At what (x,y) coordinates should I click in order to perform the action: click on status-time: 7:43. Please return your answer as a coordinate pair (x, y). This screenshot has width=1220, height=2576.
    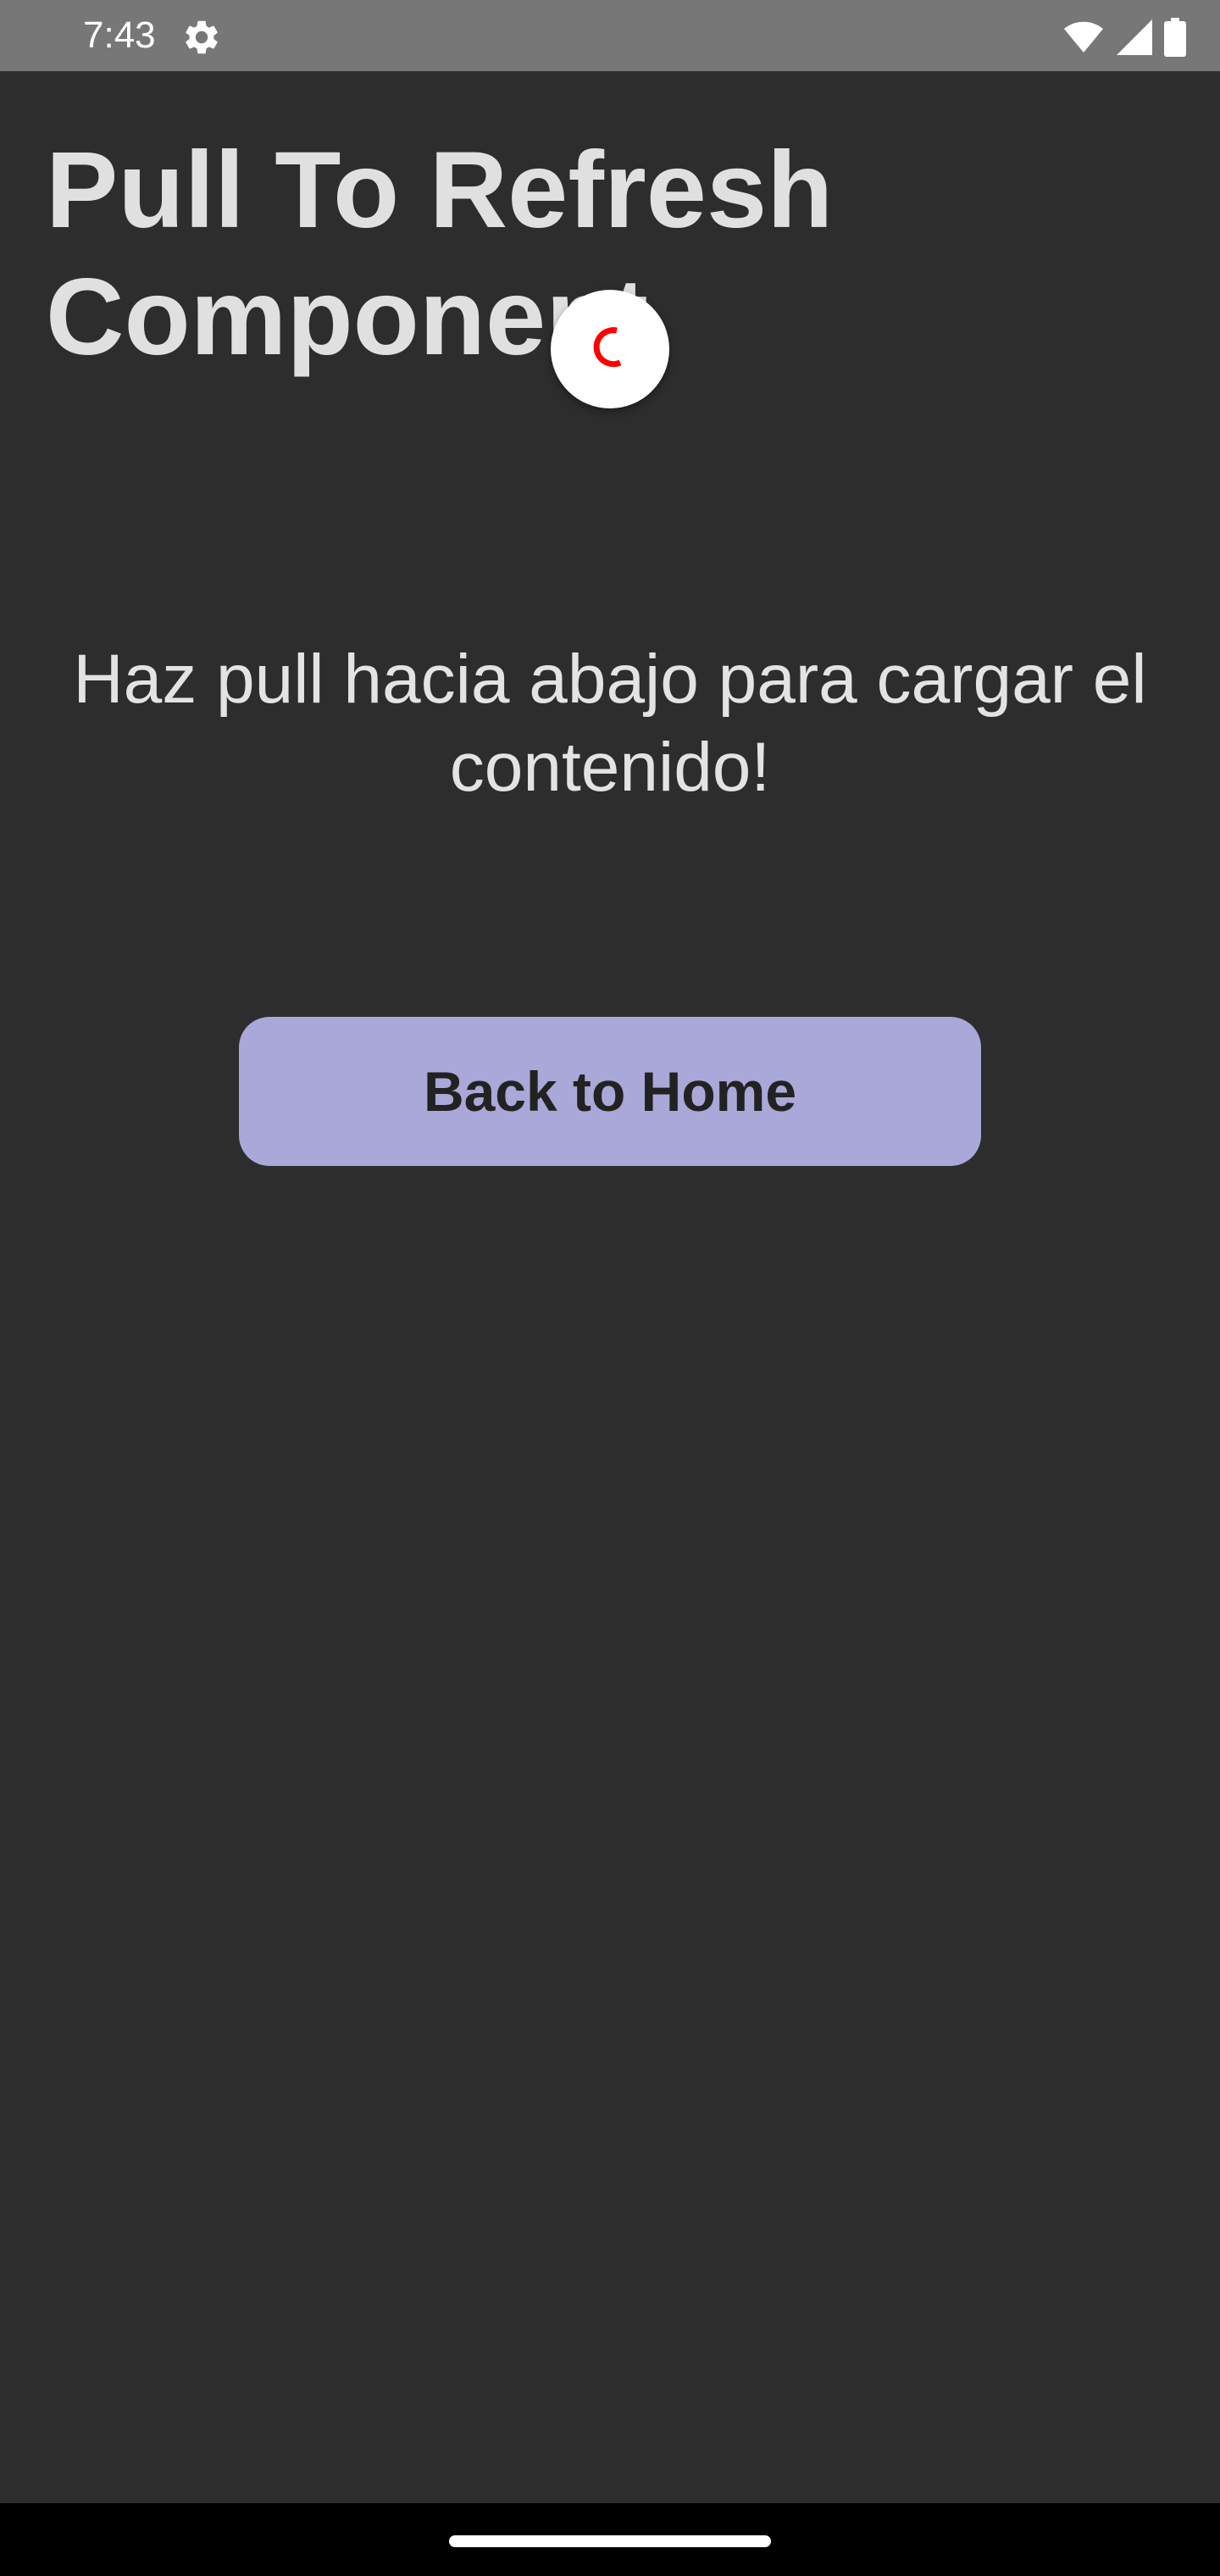
    Looking at the image, I should click on (119, 35).